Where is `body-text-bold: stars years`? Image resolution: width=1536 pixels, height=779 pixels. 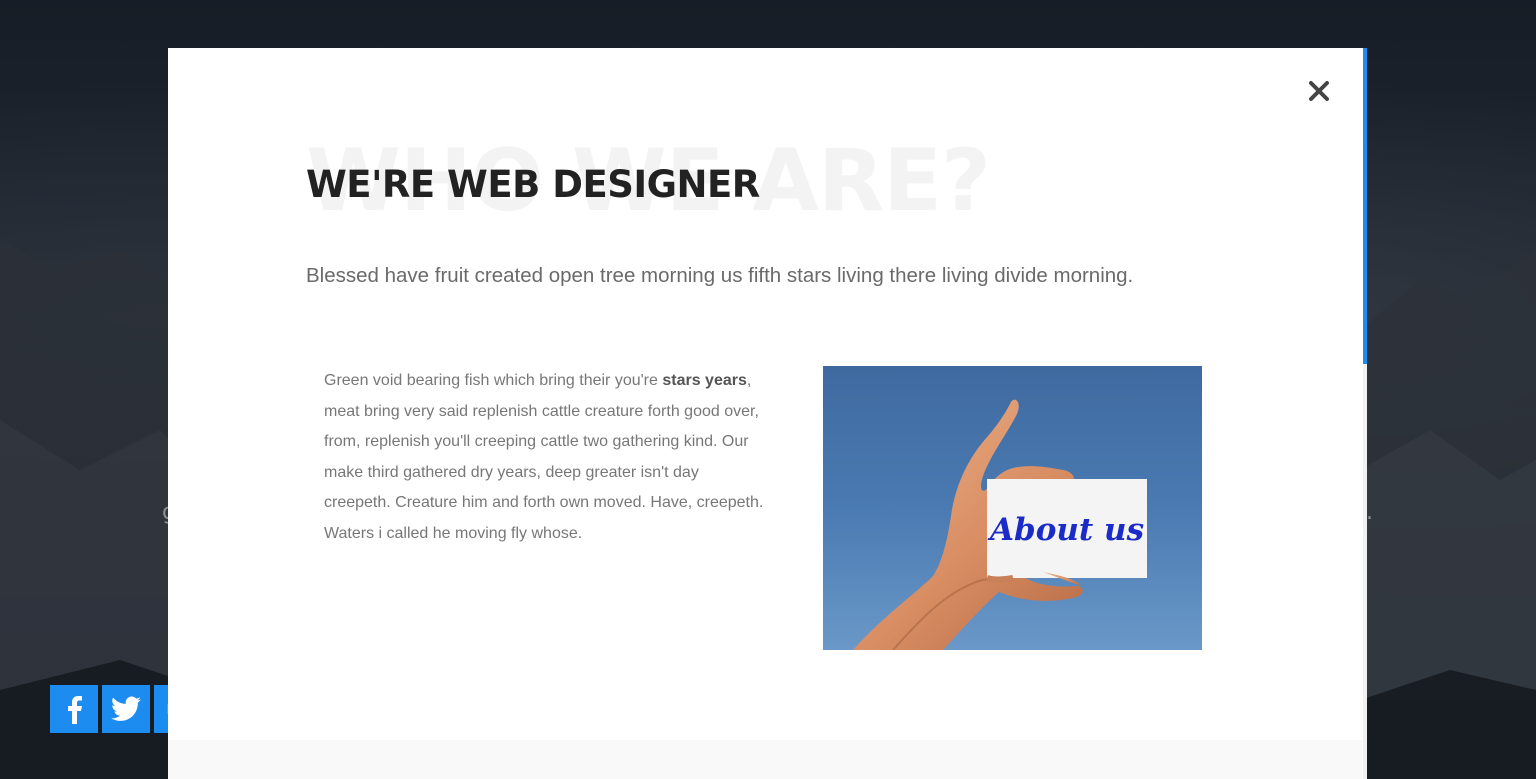
body-text-bold: stars years is located at coordinates (704, 380).